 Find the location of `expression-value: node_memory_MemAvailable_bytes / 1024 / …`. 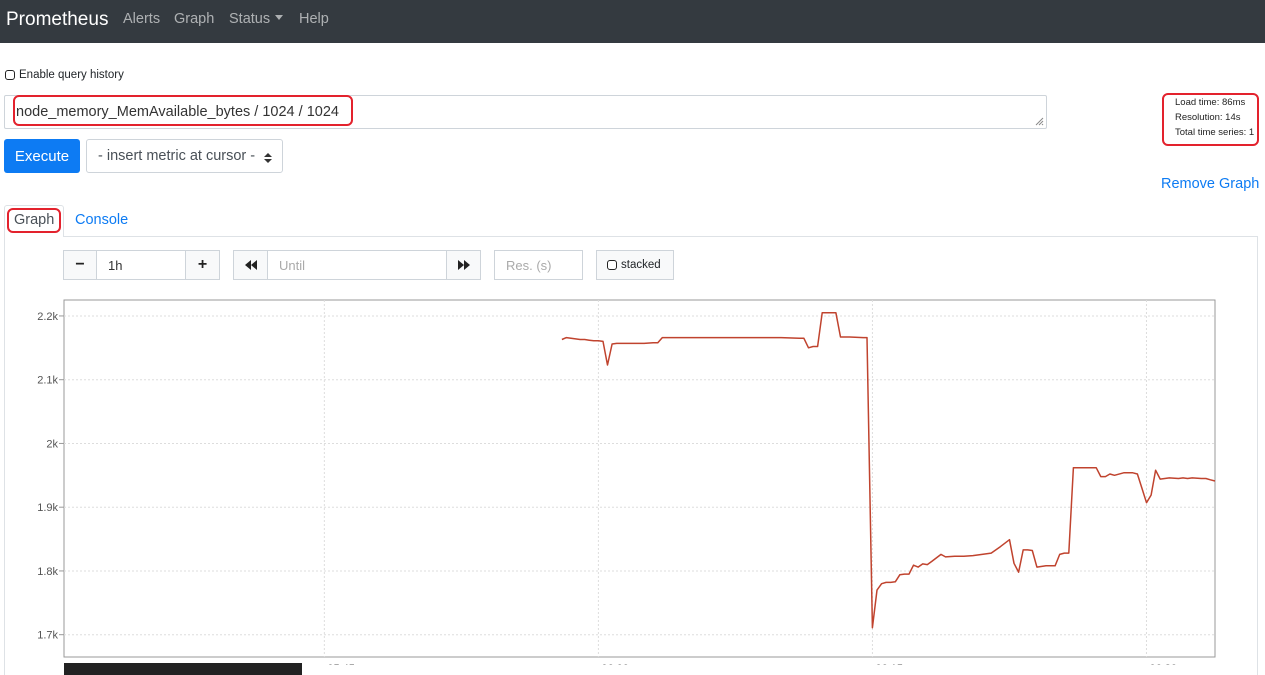

expression-value: node_memory_MemAvailable_bytes / 1024 / … is located at coordinates (177, 112).